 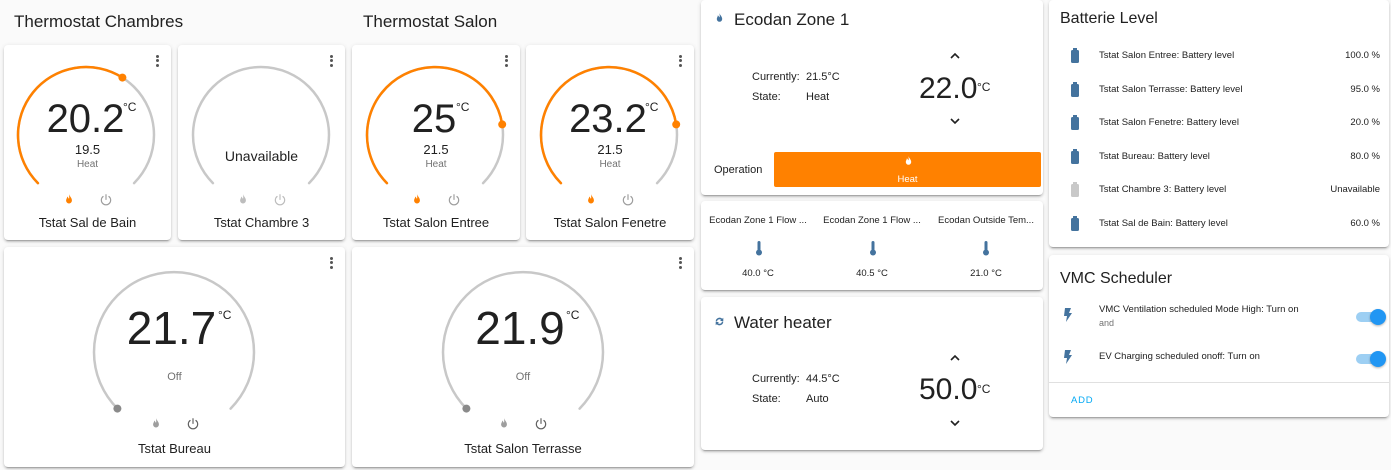 I want to click on battery-label: Tstat Sal de Bain: Battery level, so click(x=1163, y=223).